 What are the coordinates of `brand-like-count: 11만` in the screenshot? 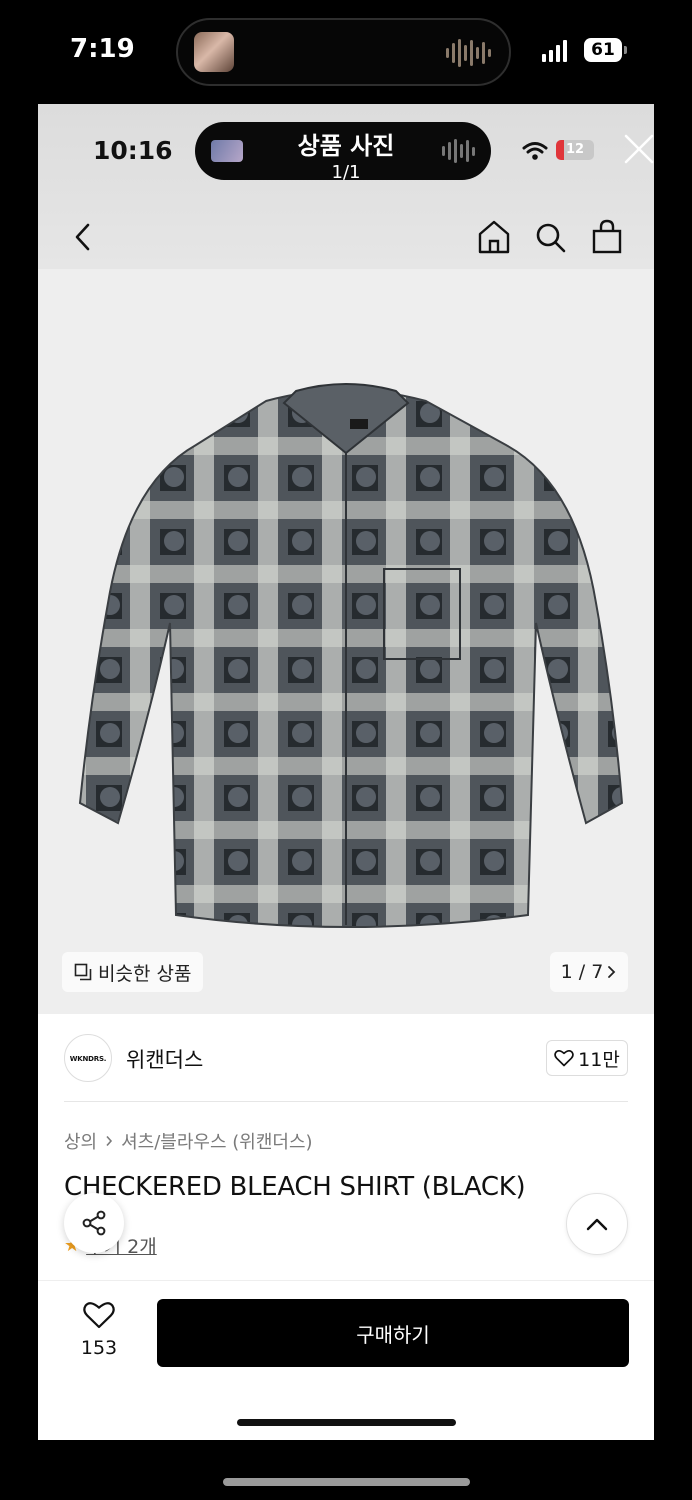 It's located at (599, 1059).